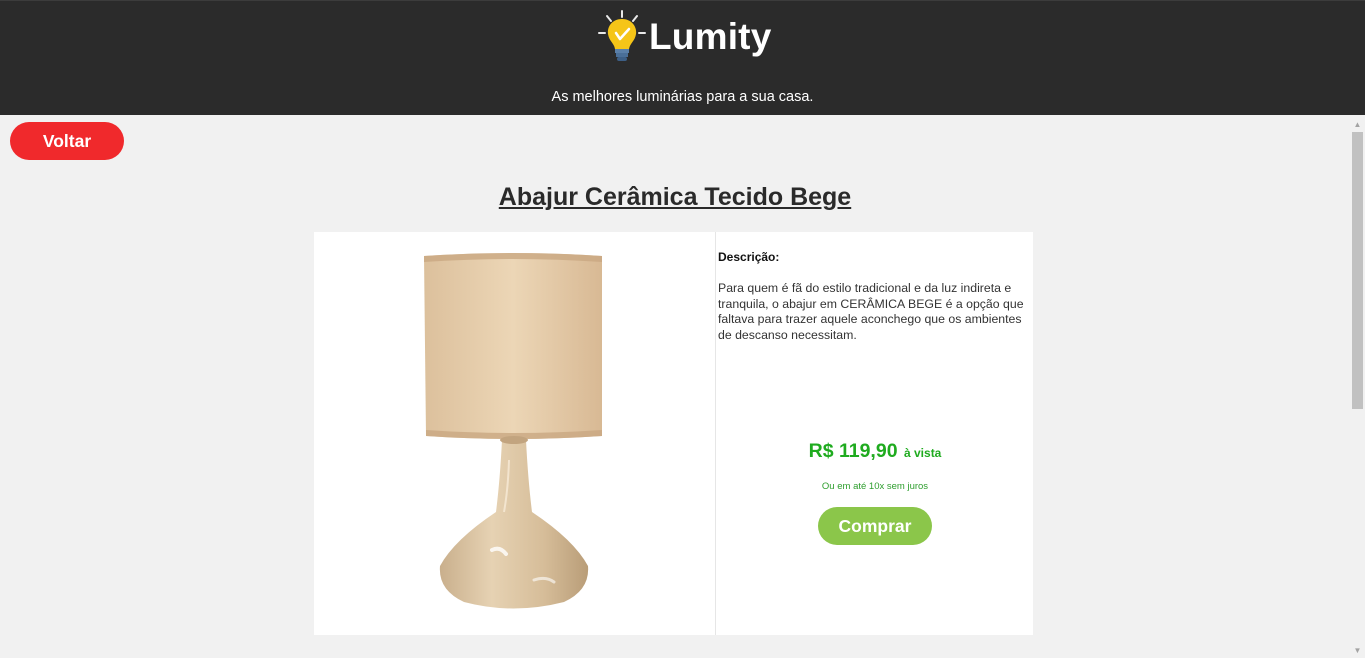 The height and width of the screenshot is (658, 1365). Describe the element at coordinates (622, 35) in the screenshot. I see `lightbulb-icon` at that location.